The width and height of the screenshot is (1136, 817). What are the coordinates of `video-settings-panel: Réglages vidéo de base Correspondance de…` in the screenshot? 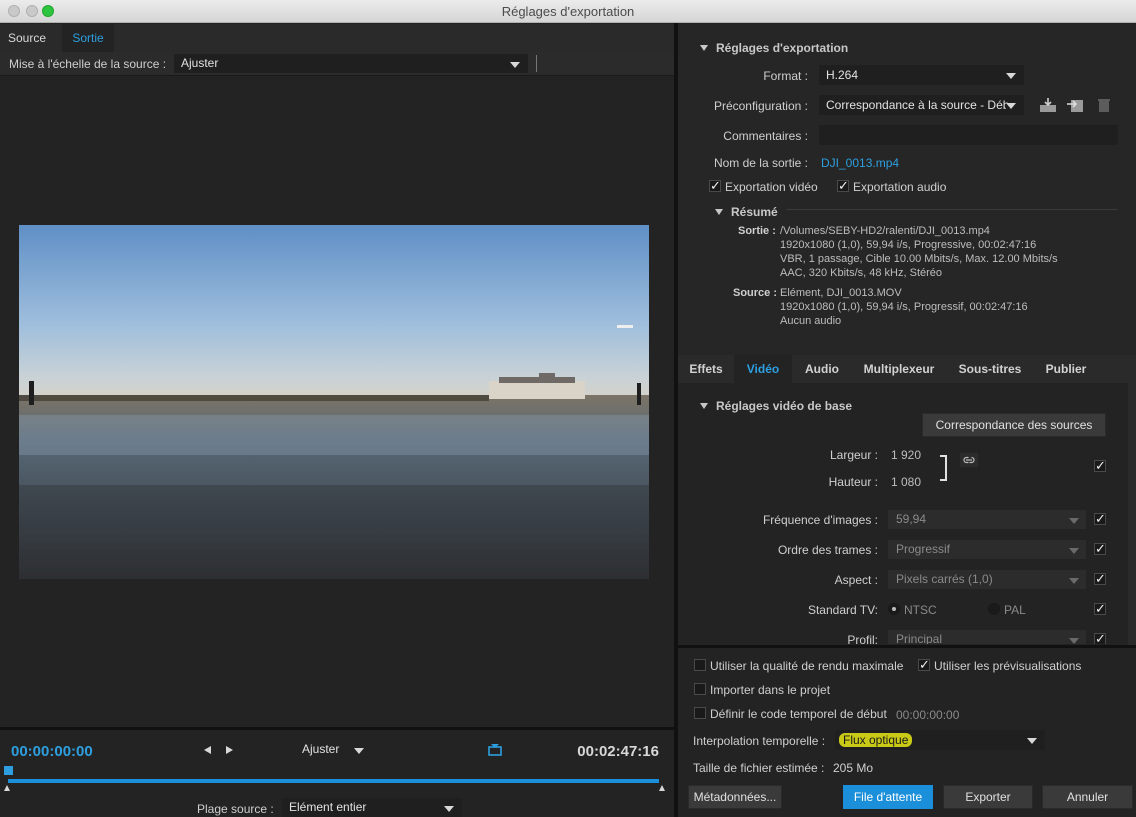 It's located at (907, 513).